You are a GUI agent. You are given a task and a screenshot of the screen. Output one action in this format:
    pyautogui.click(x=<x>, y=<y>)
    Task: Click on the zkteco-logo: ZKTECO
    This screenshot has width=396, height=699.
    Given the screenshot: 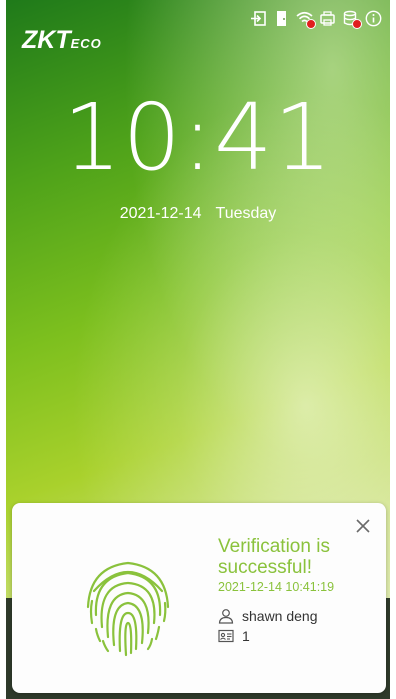 What is the action you would take?
    pyautogui.click(x=62, y=42)
    